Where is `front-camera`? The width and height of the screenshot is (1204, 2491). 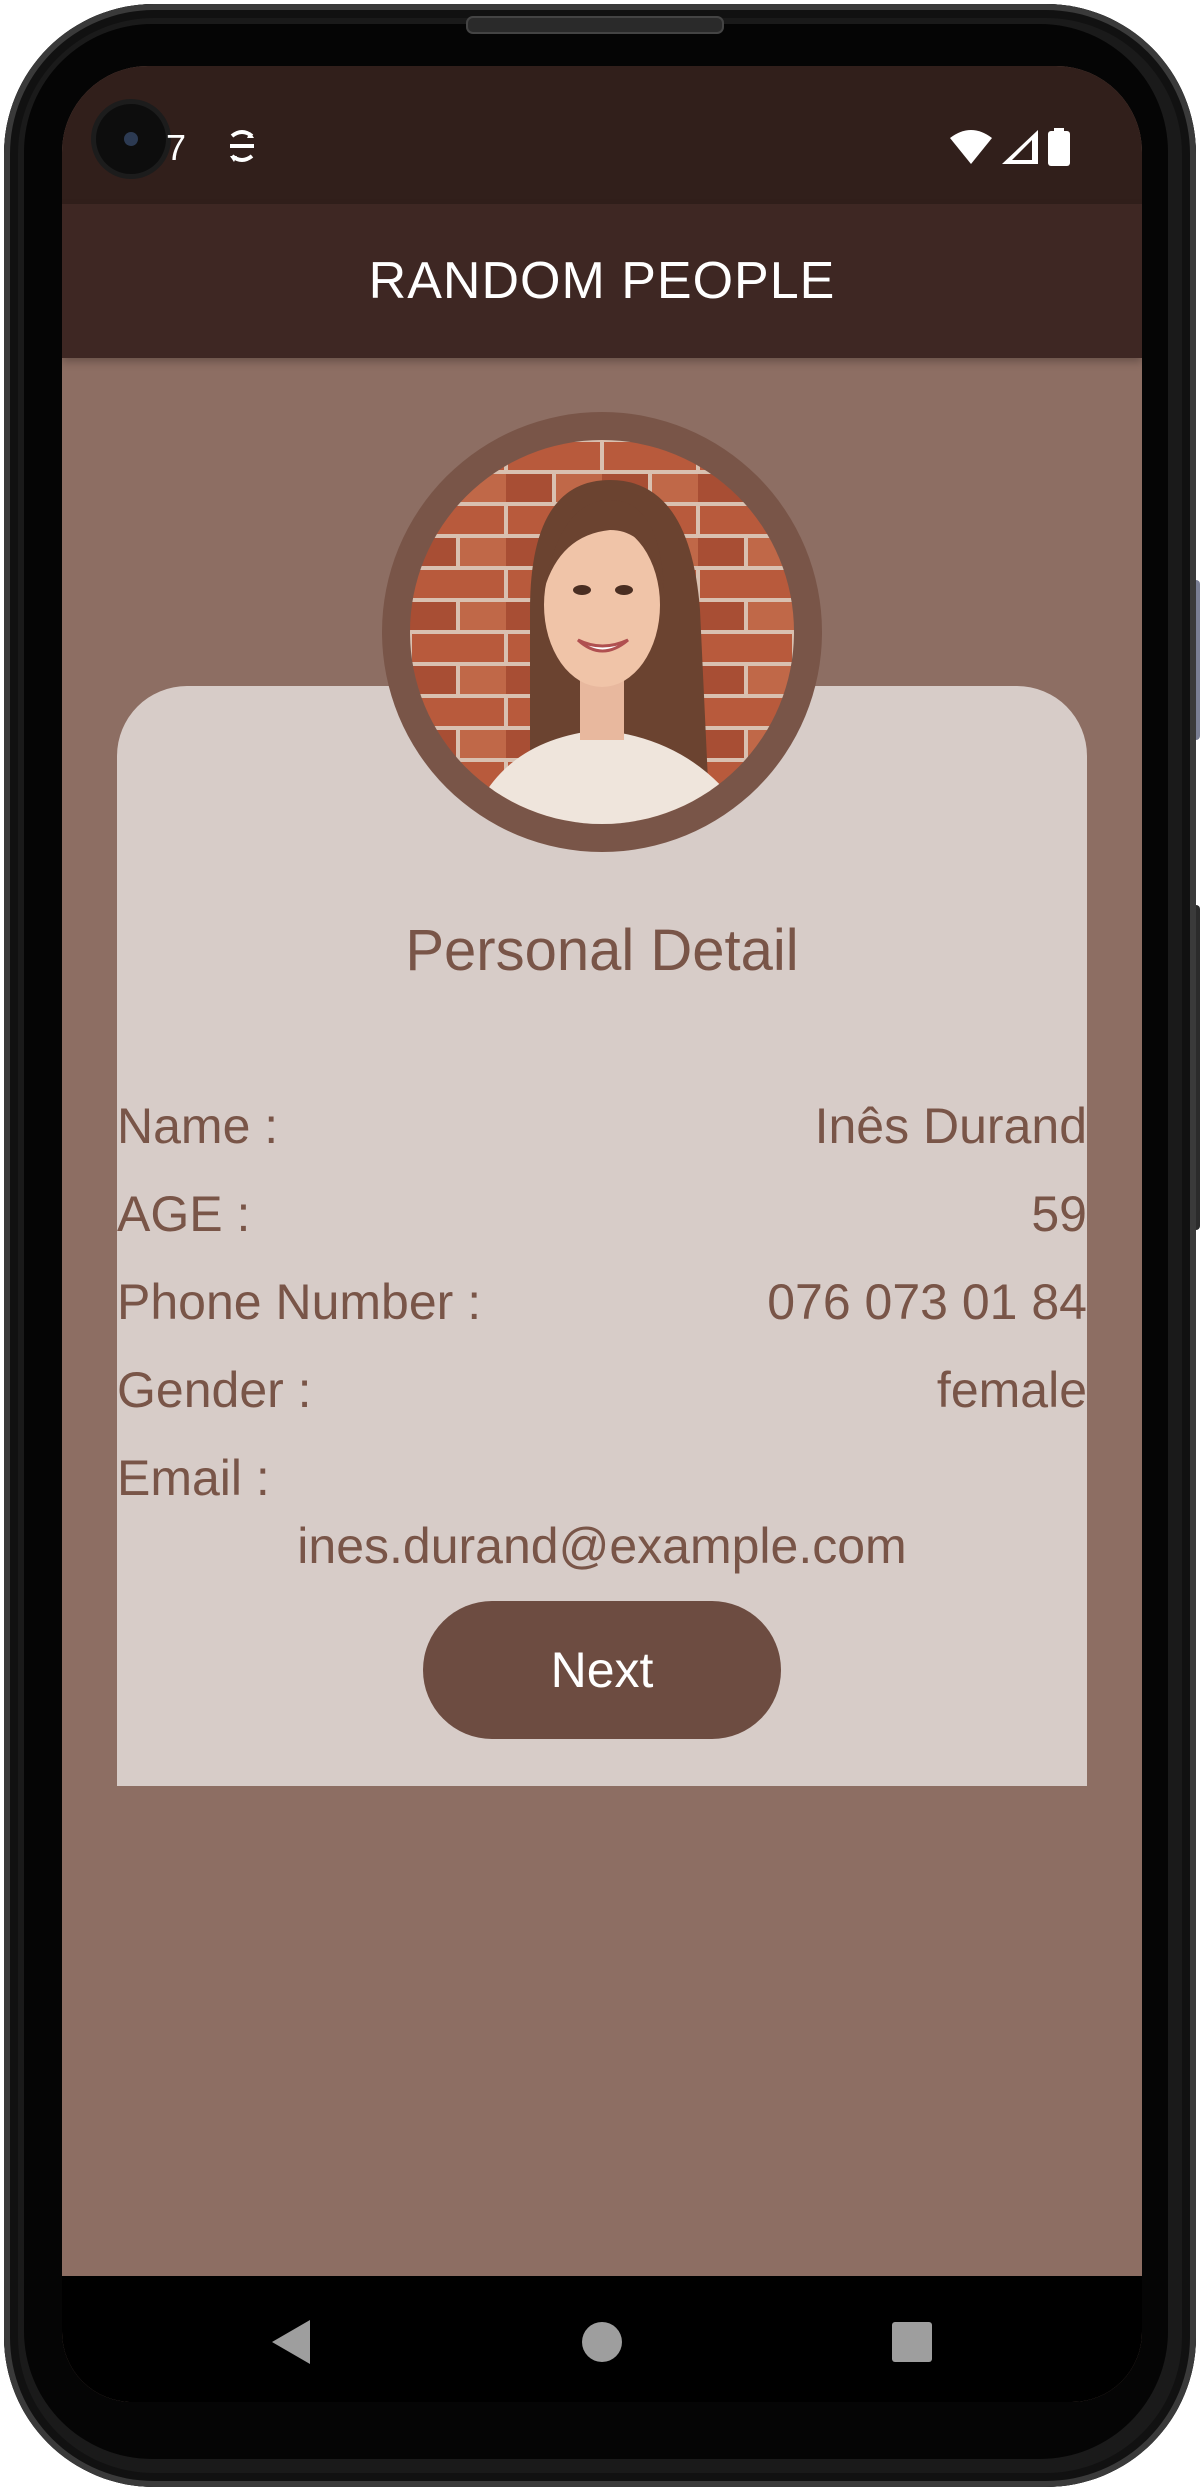 front-camera is located at coordinates (131, 139).